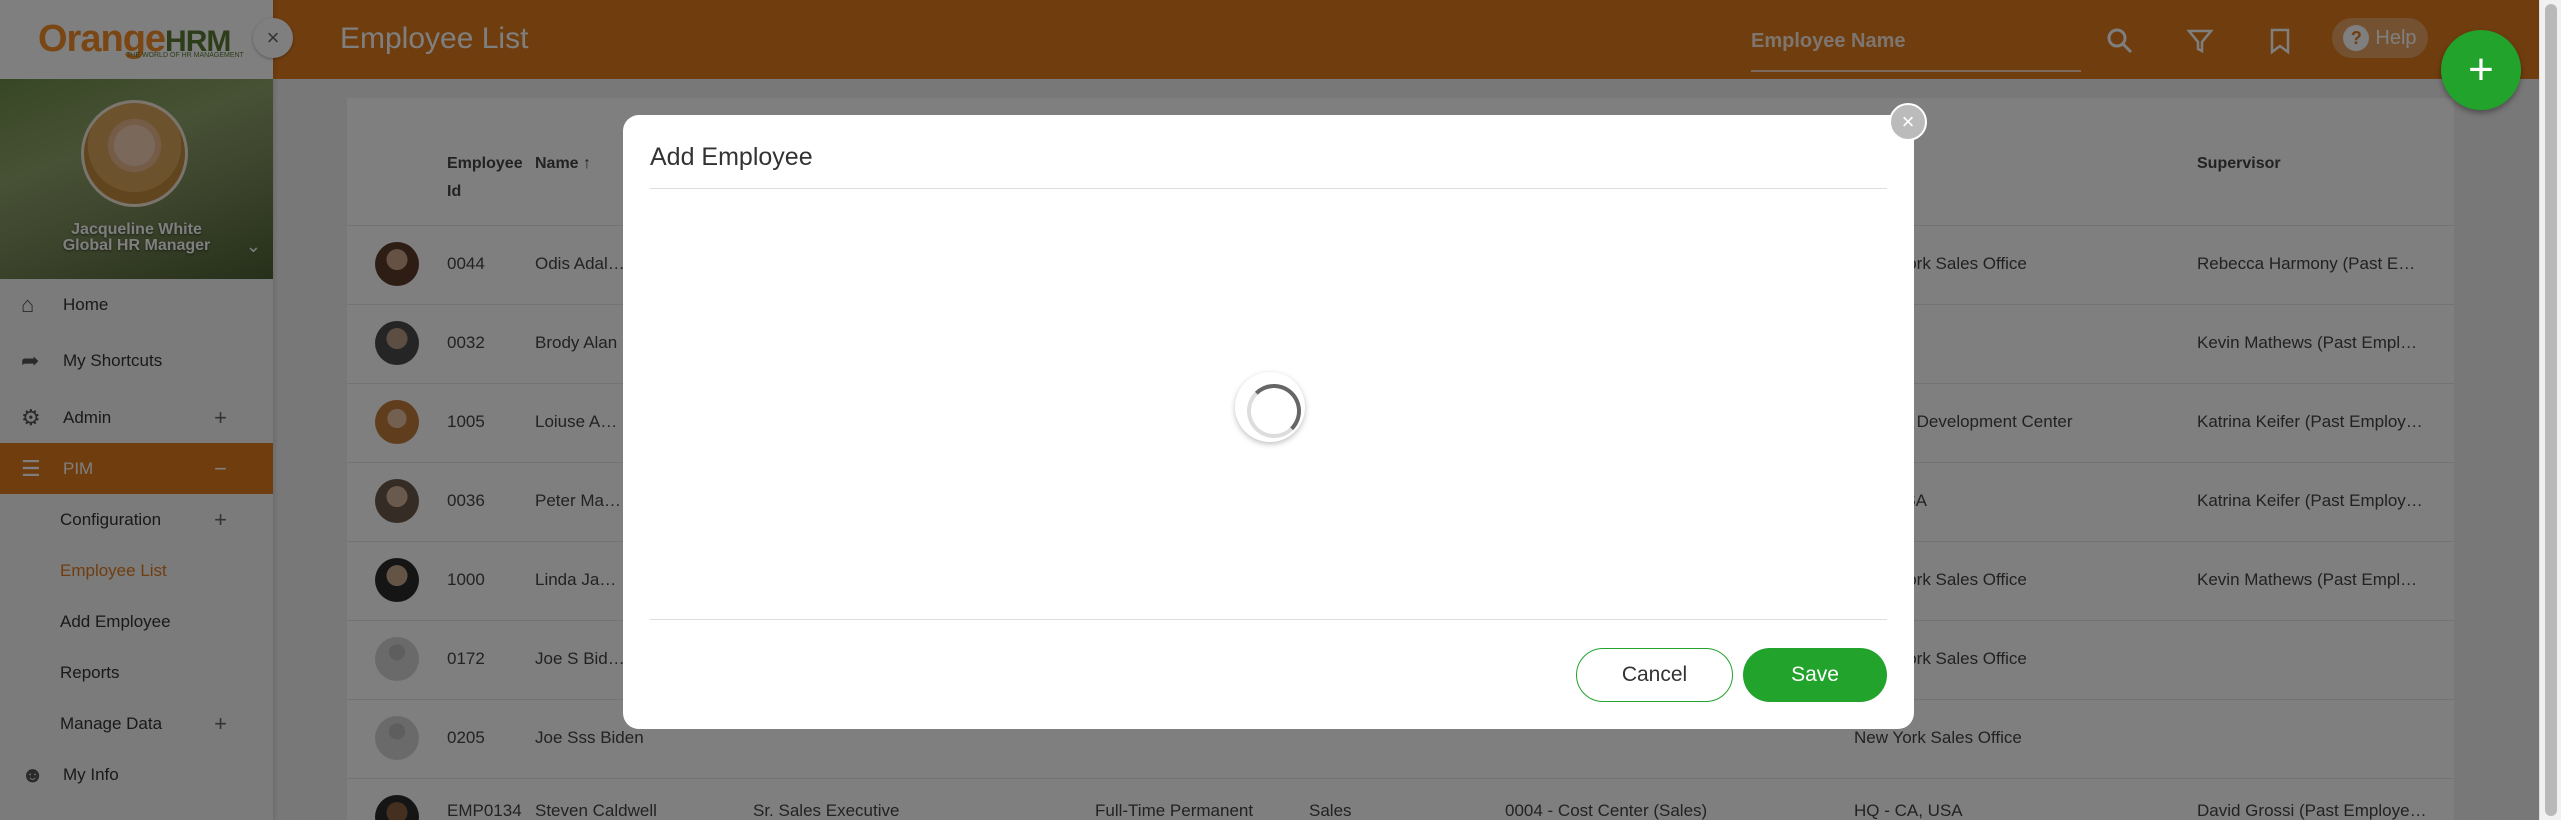  Describe the element at coordinates (731, 157) in the screenshot. I see `dialog-title: Add Employee` at that location.